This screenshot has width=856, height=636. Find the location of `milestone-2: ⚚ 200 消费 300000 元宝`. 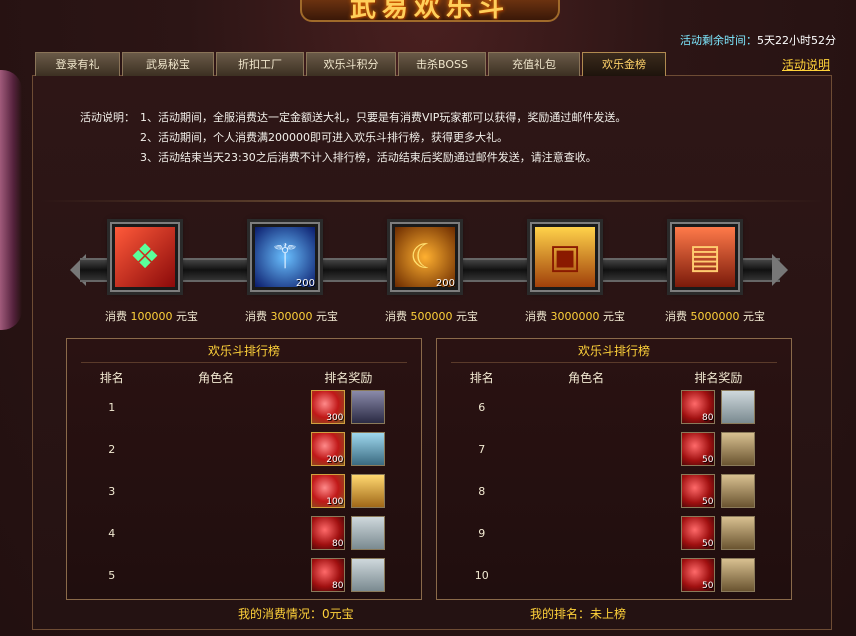

milestone-2: ⚚ 200 消费 300000 元宝 is located at coordinates (291, 273).